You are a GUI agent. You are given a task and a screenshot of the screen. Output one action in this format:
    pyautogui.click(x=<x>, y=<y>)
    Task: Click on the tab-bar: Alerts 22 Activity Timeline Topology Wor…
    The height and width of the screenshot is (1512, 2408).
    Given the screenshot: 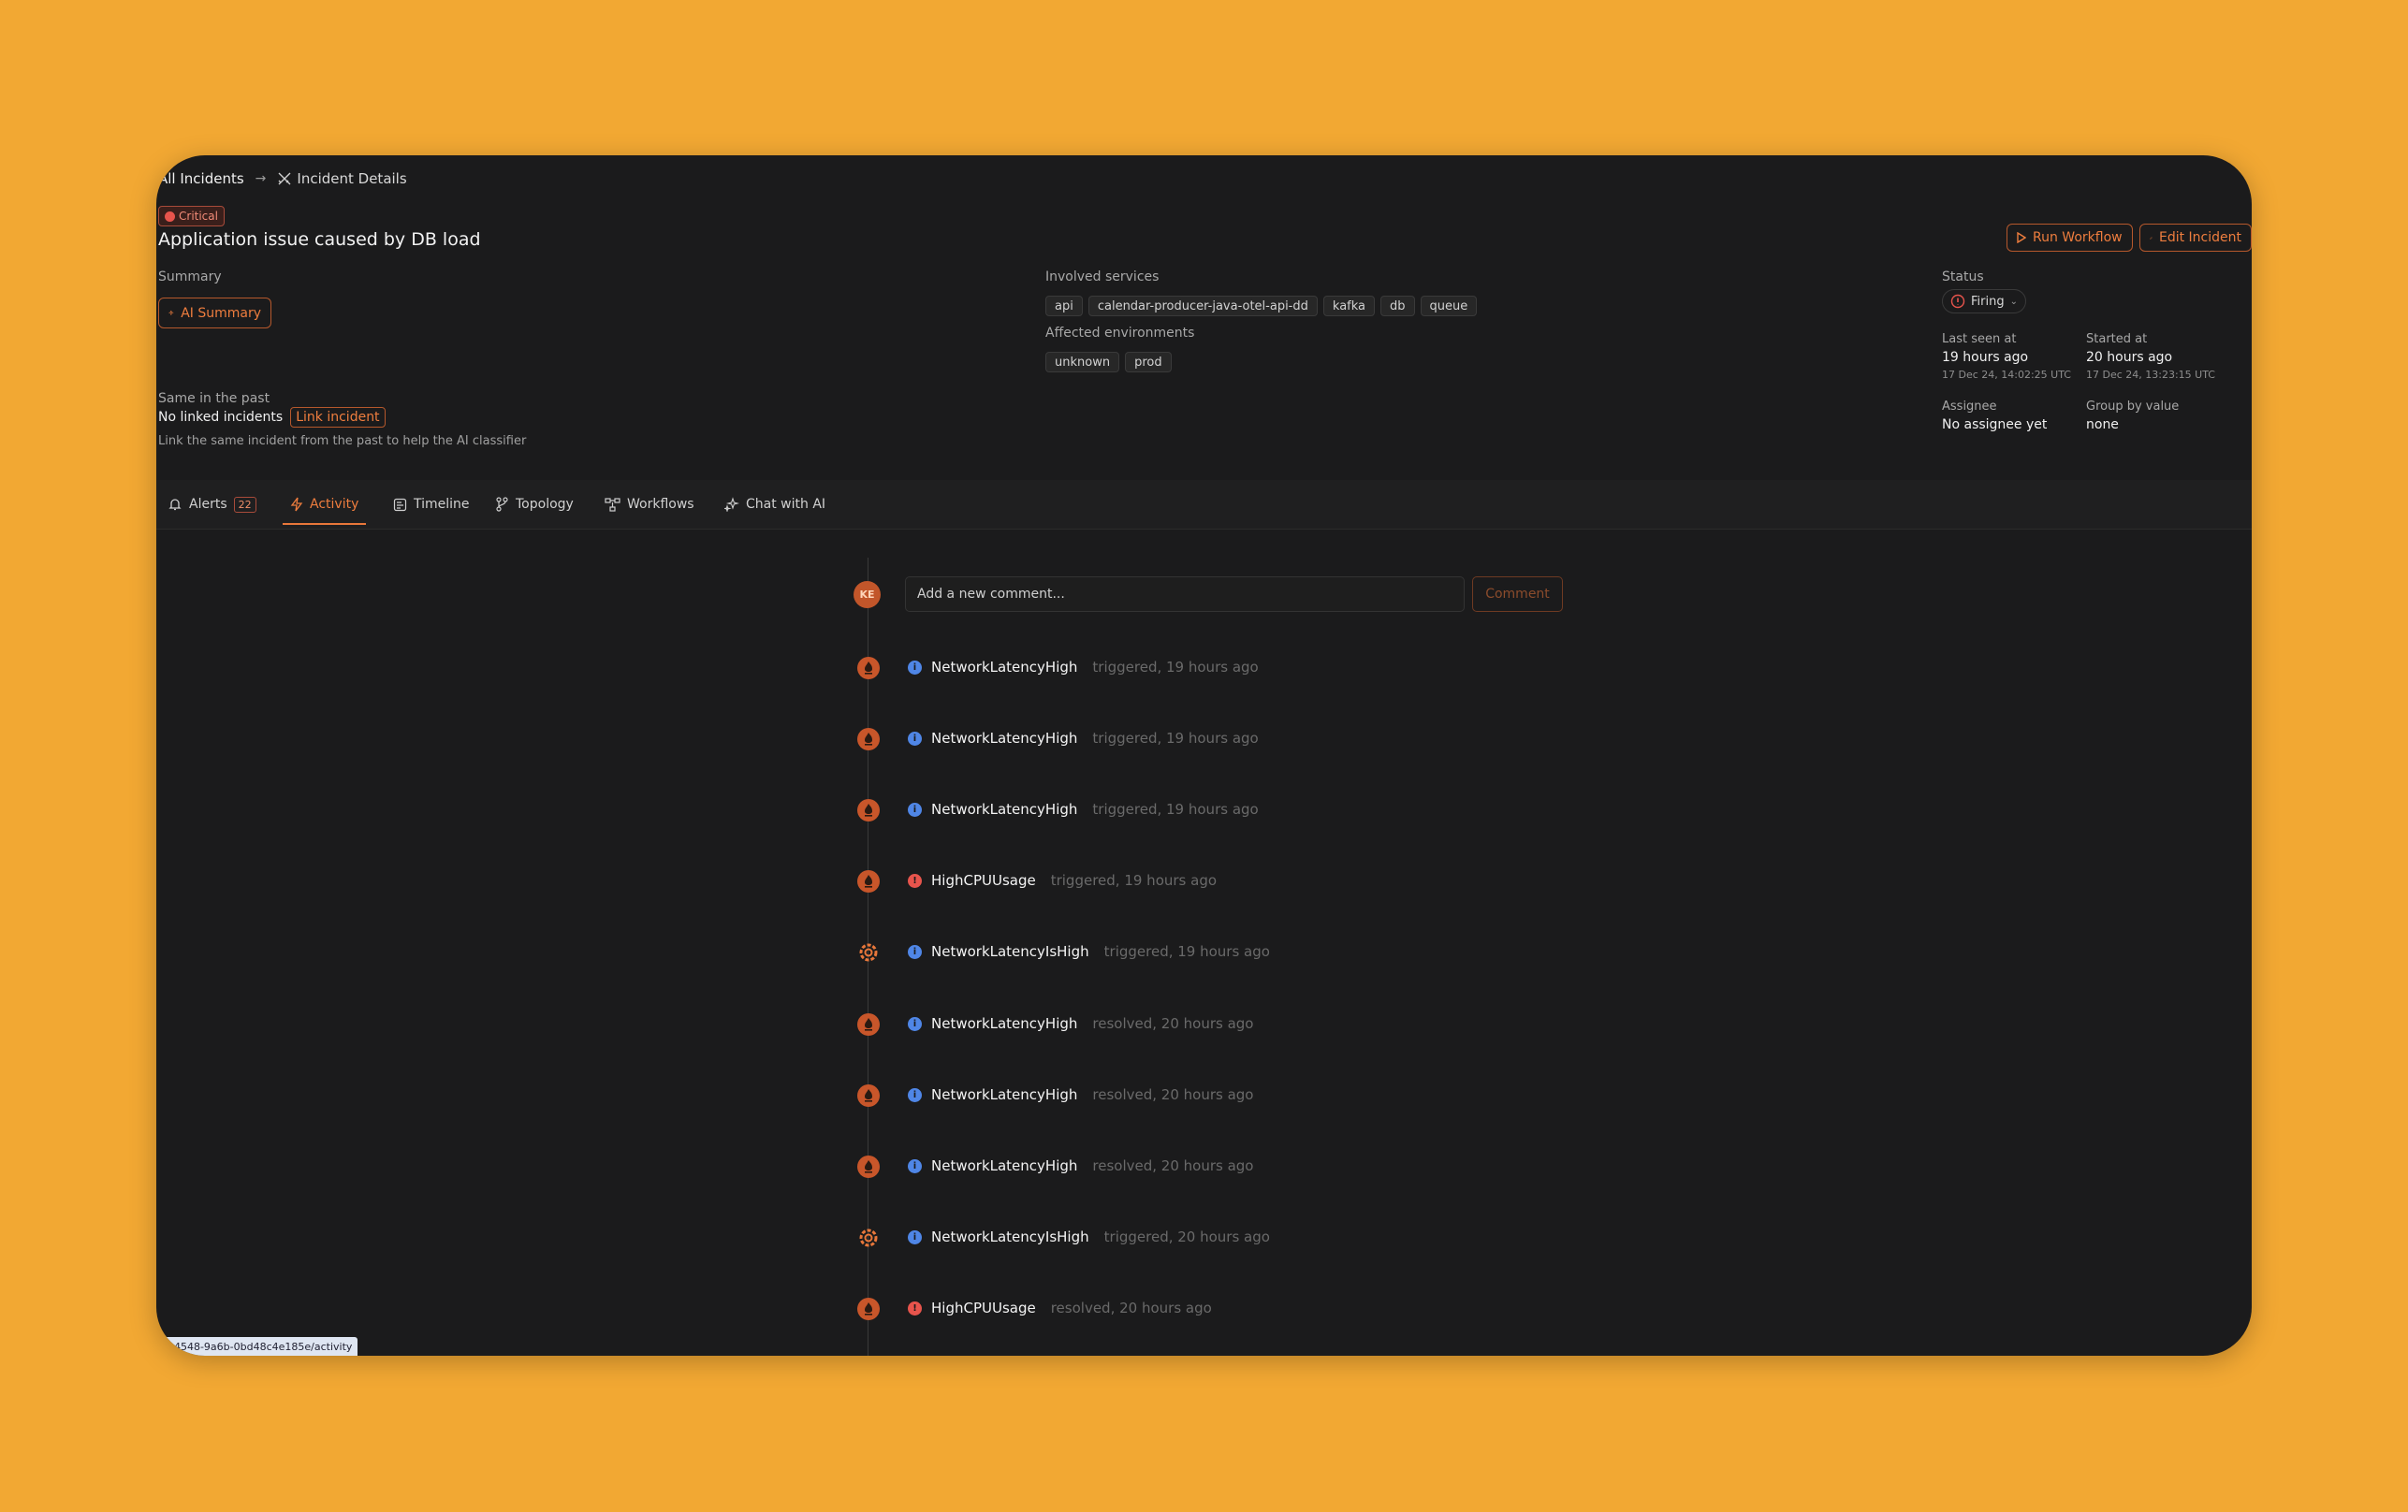 What is the action you would take?
    pyautogui.click(x=1204, y=505)
    